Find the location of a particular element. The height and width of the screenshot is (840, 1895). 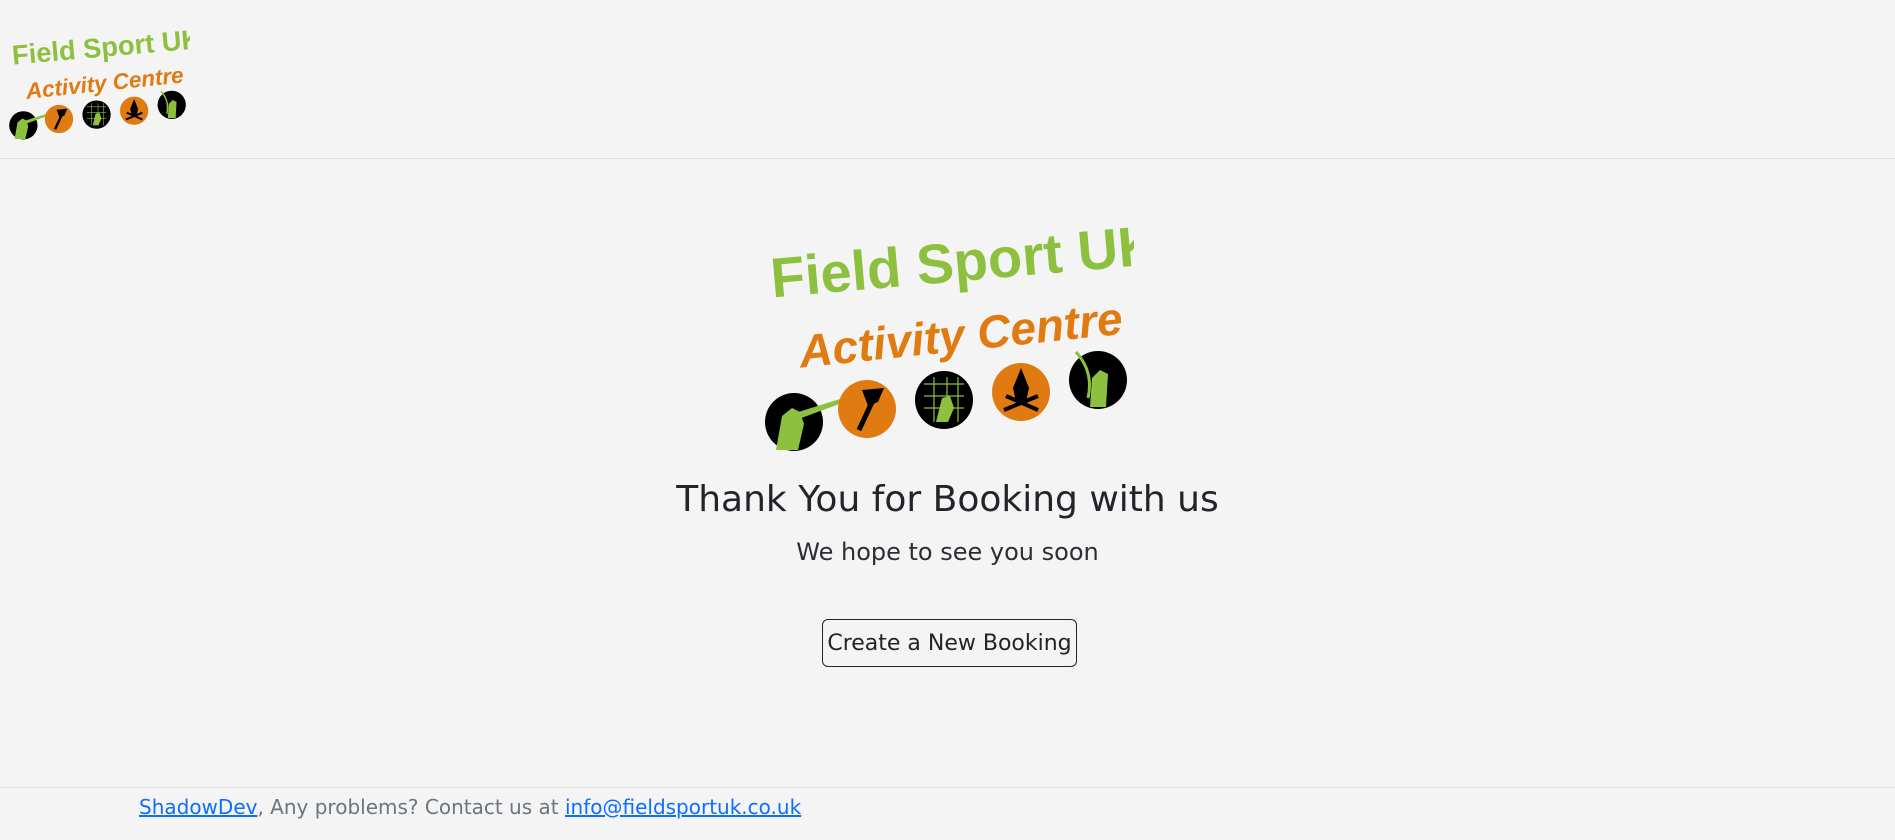

create-new-booking-button: Create a New Booking is located at coordinates (949, 643).